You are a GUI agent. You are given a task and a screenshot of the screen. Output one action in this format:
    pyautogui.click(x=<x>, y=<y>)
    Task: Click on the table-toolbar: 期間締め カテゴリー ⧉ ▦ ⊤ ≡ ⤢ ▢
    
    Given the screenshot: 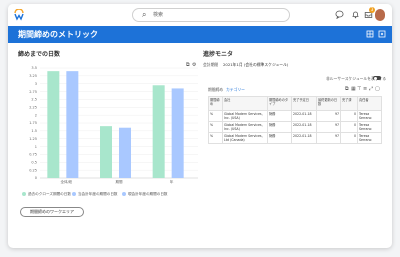 What is the action you would take?
    pyautogui.click(x=294, y=90)
    